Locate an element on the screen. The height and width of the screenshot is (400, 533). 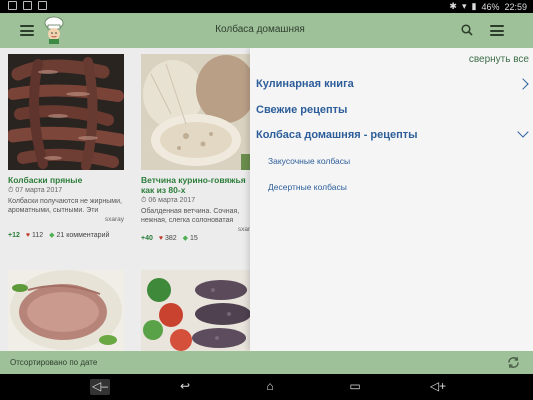
download-icon is located at coordinates (42, 5).